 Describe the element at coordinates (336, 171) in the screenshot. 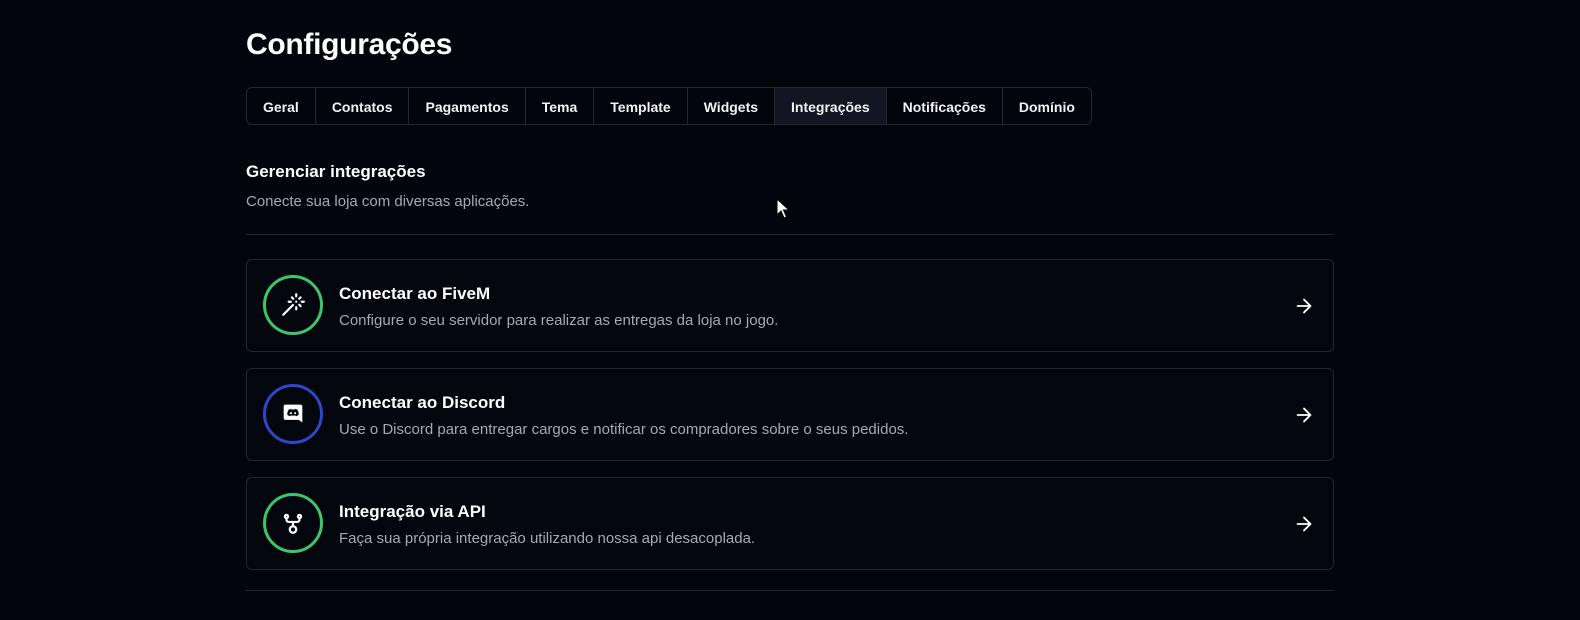

I see `section-title: Gerenciar integrações` at that location.